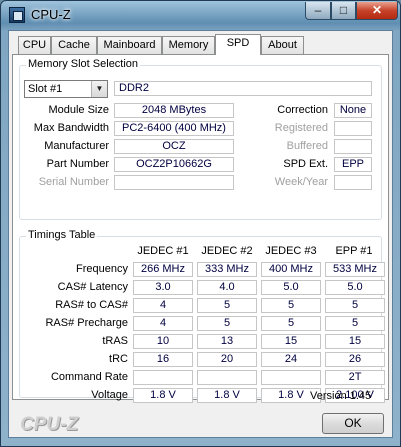 This screenshot has height=447, width=401. What do you see at coordinates (227, 251) in the screenshot?
I see `column-header-jedec-2: JEDEC #2` at bounding box center [227, 251].